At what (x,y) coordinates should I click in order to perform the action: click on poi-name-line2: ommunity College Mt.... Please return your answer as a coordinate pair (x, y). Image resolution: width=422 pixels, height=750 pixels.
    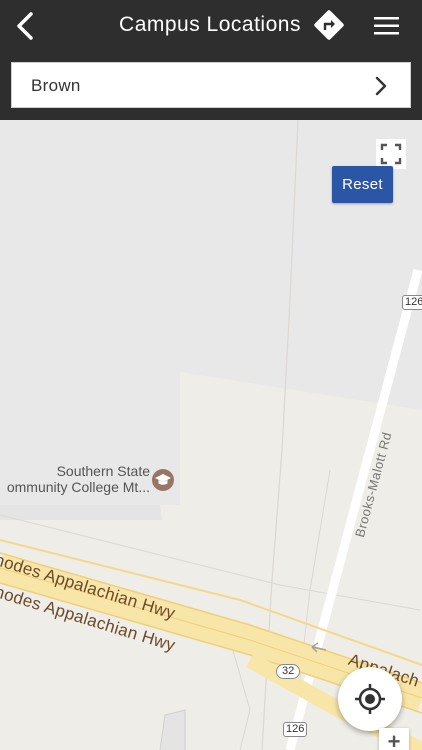
    Looking at the image, I should click on (78, 487).